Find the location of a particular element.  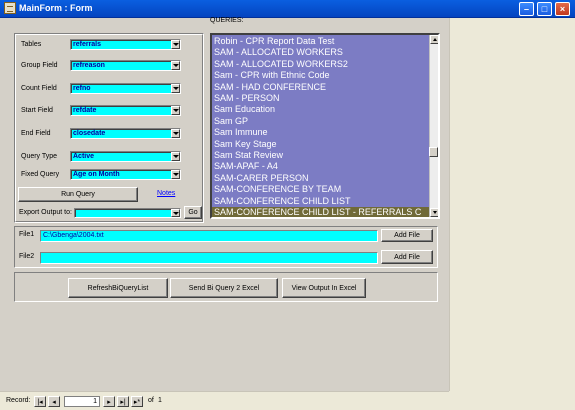

group-field-value: refreason is located at coordinates (89, 65).